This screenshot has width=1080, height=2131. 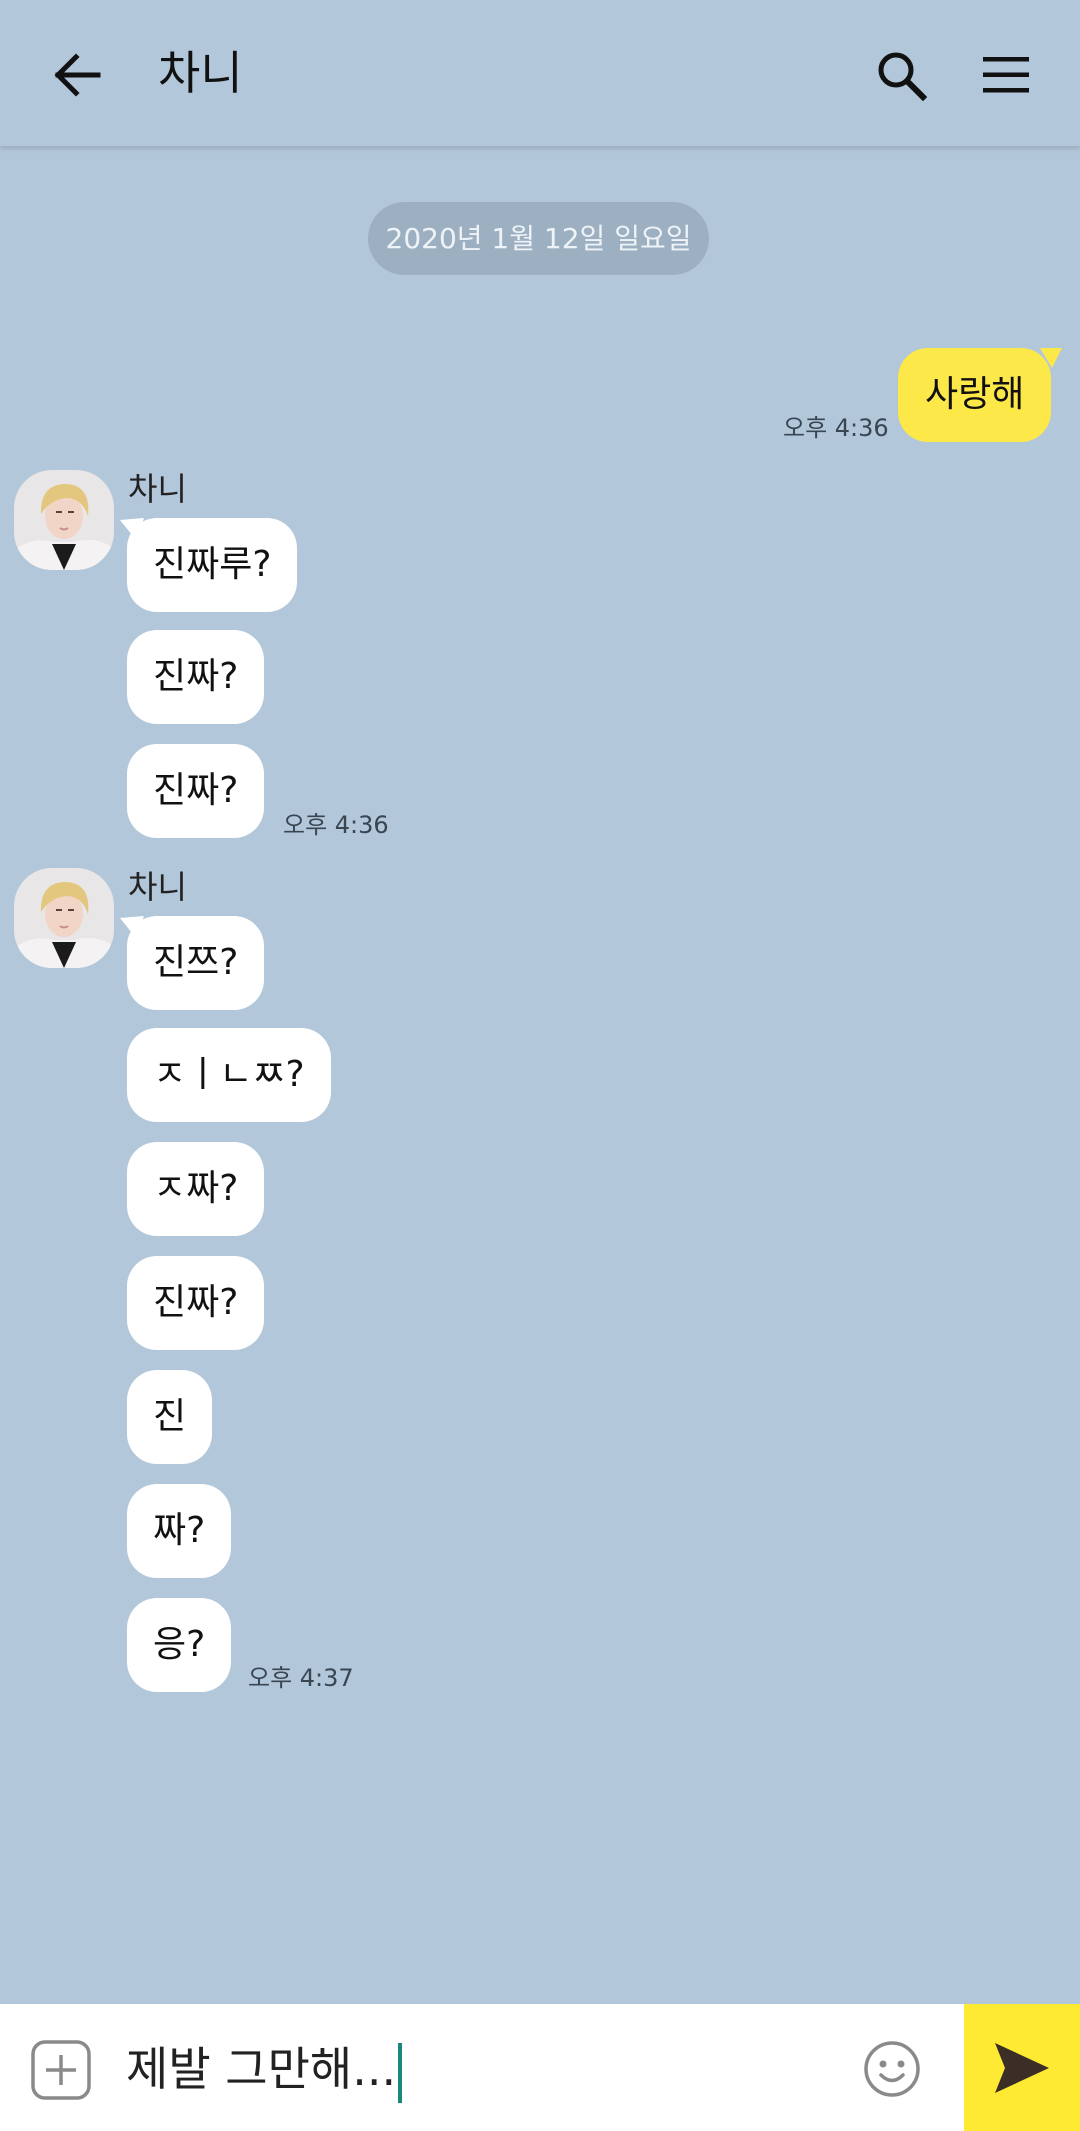 I want to click on send-button, so click(x=1022, y=2067).